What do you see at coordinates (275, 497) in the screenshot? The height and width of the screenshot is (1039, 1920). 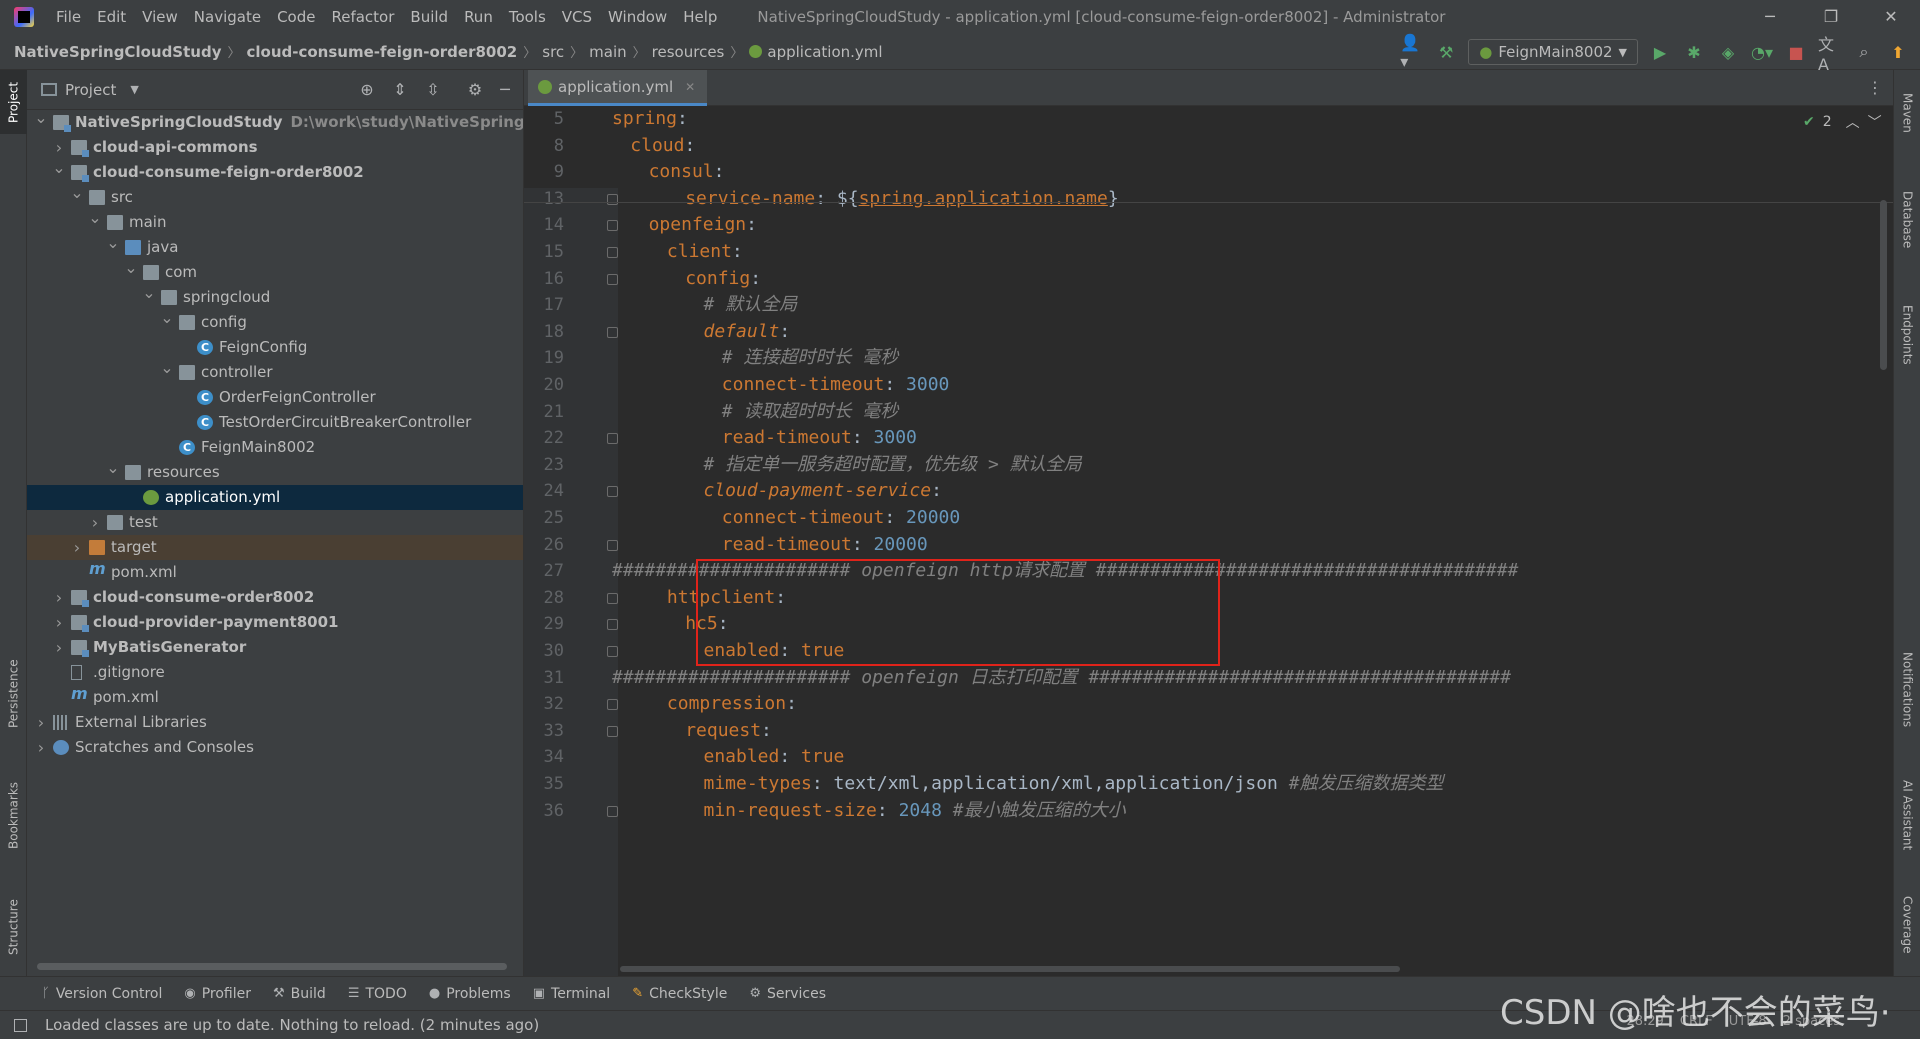 I see `tree-item: application.yml` at bounding box center [275, 497].